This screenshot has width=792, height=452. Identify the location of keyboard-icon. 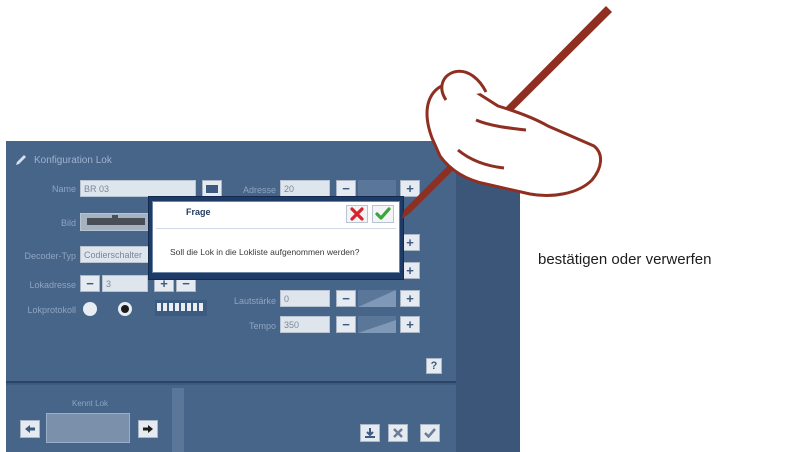
(212, 189).